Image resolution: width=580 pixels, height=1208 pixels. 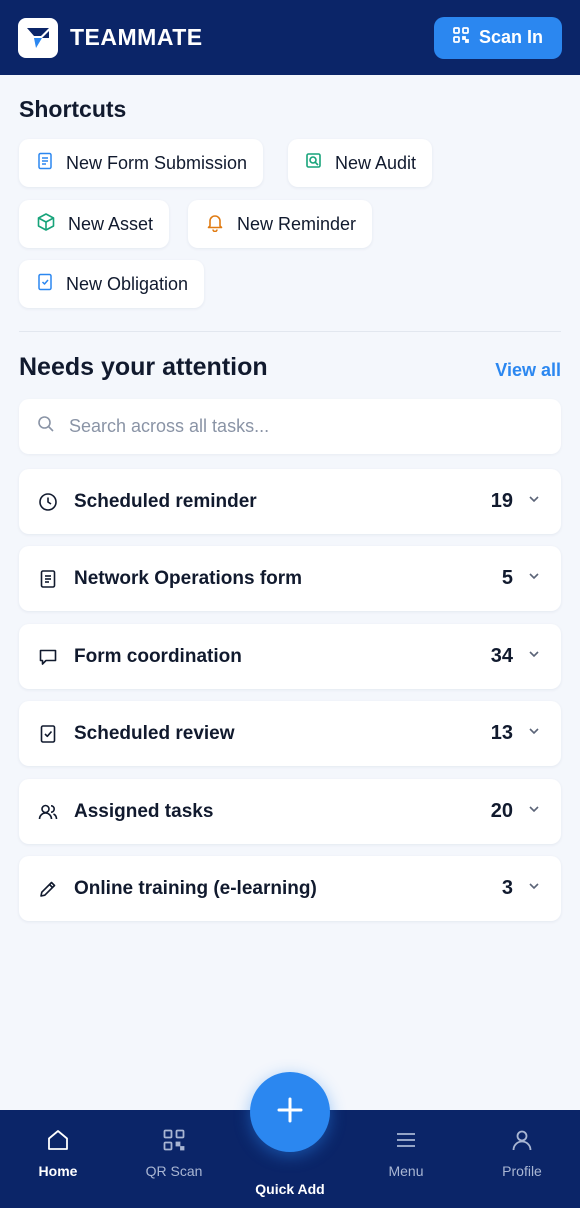 What do you see at coordinates (297, 223) in the screenshot?
I see `shortcut-label: New Reminder` at bounding box center [297, 223].